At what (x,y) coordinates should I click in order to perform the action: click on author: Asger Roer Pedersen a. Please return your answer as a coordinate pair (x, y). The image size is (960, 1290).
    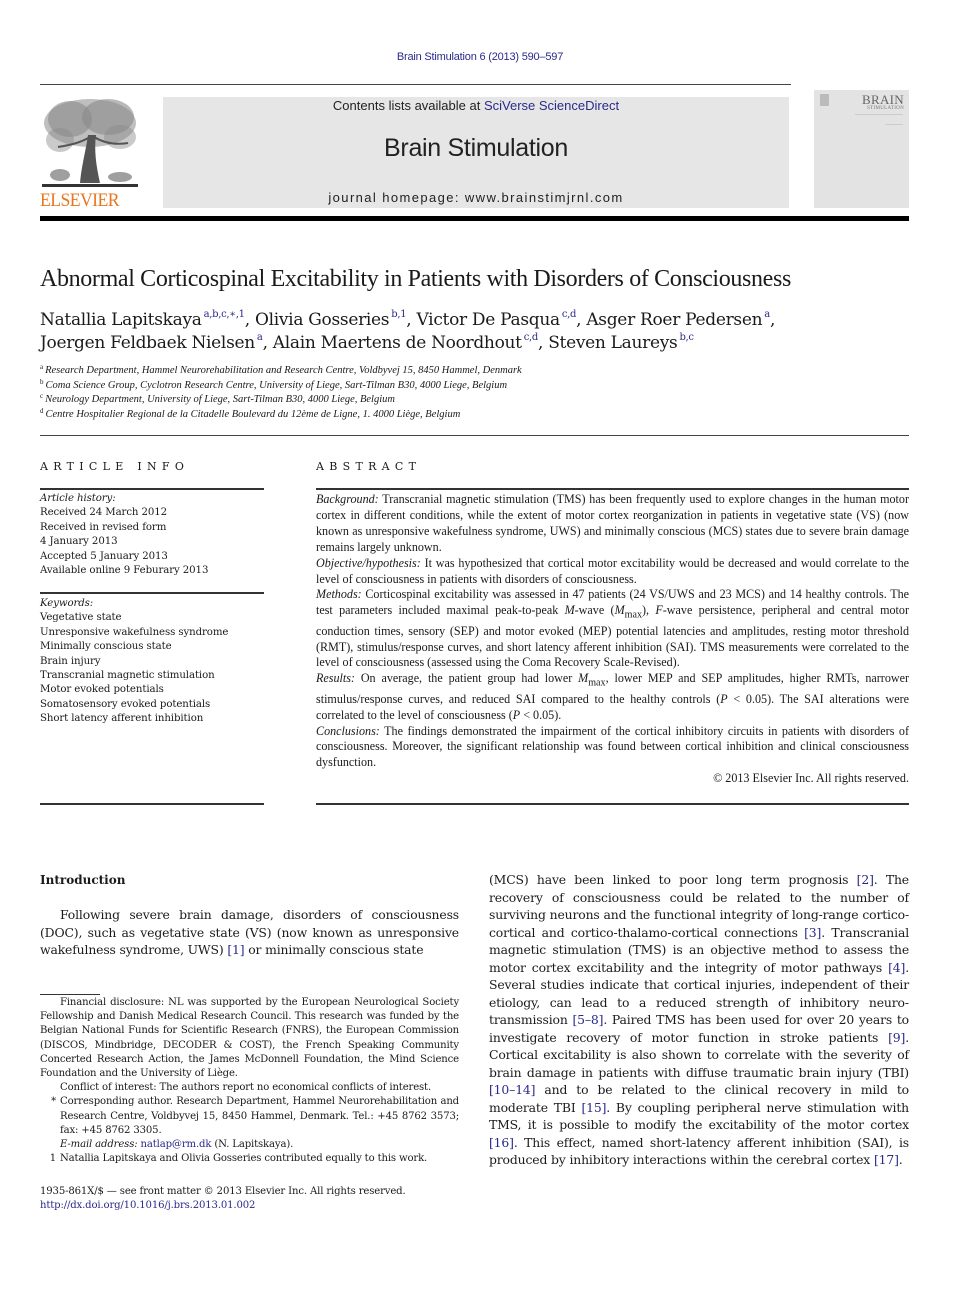
    Looking at the image, I should click on (678, 320).